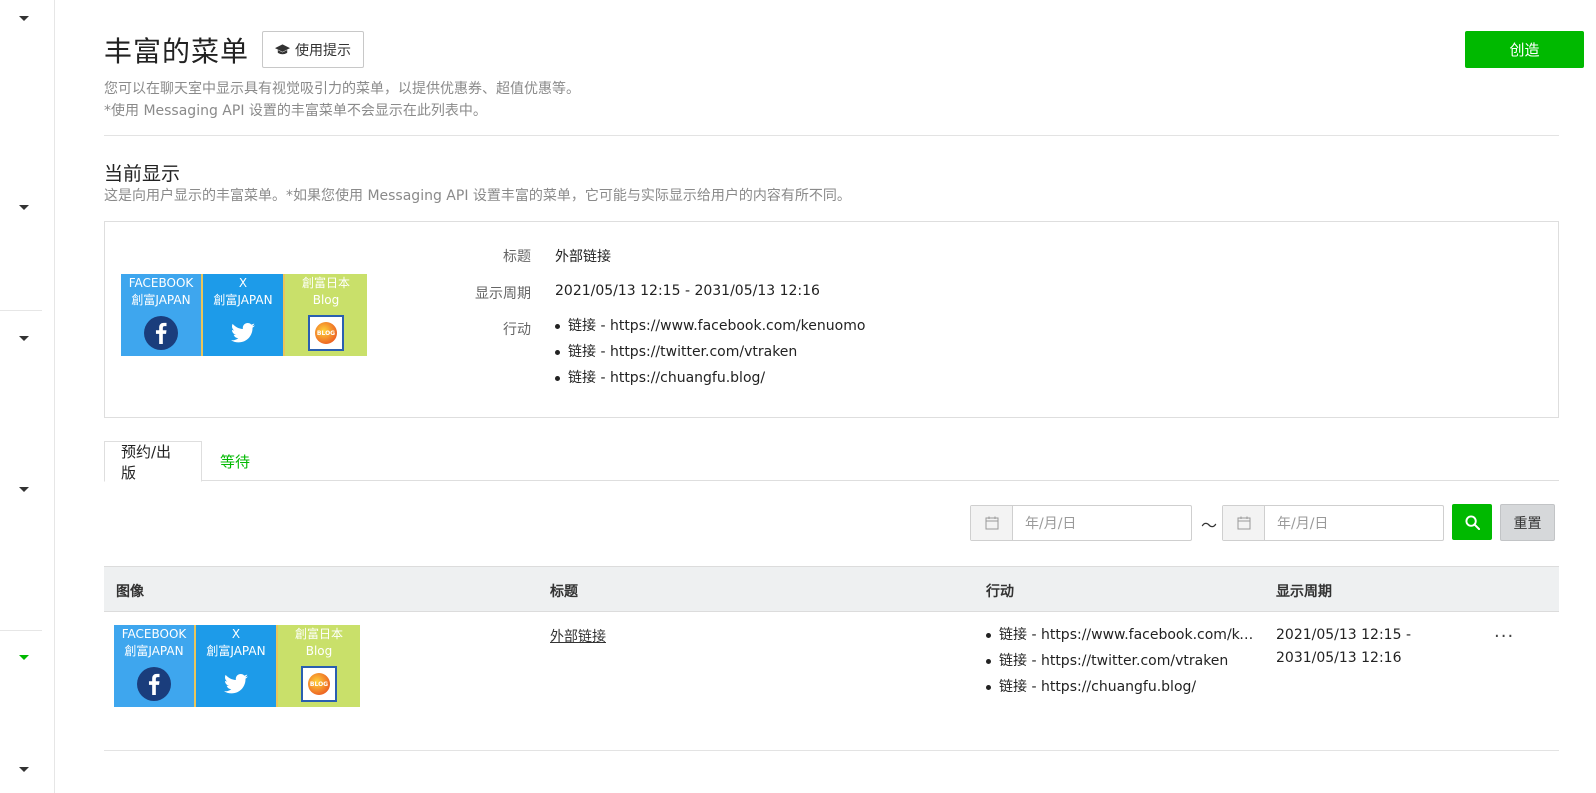  I want to click on period-value: 2021/05/13 12:15 - 2031/05/13 12:16, so click(687, 291).